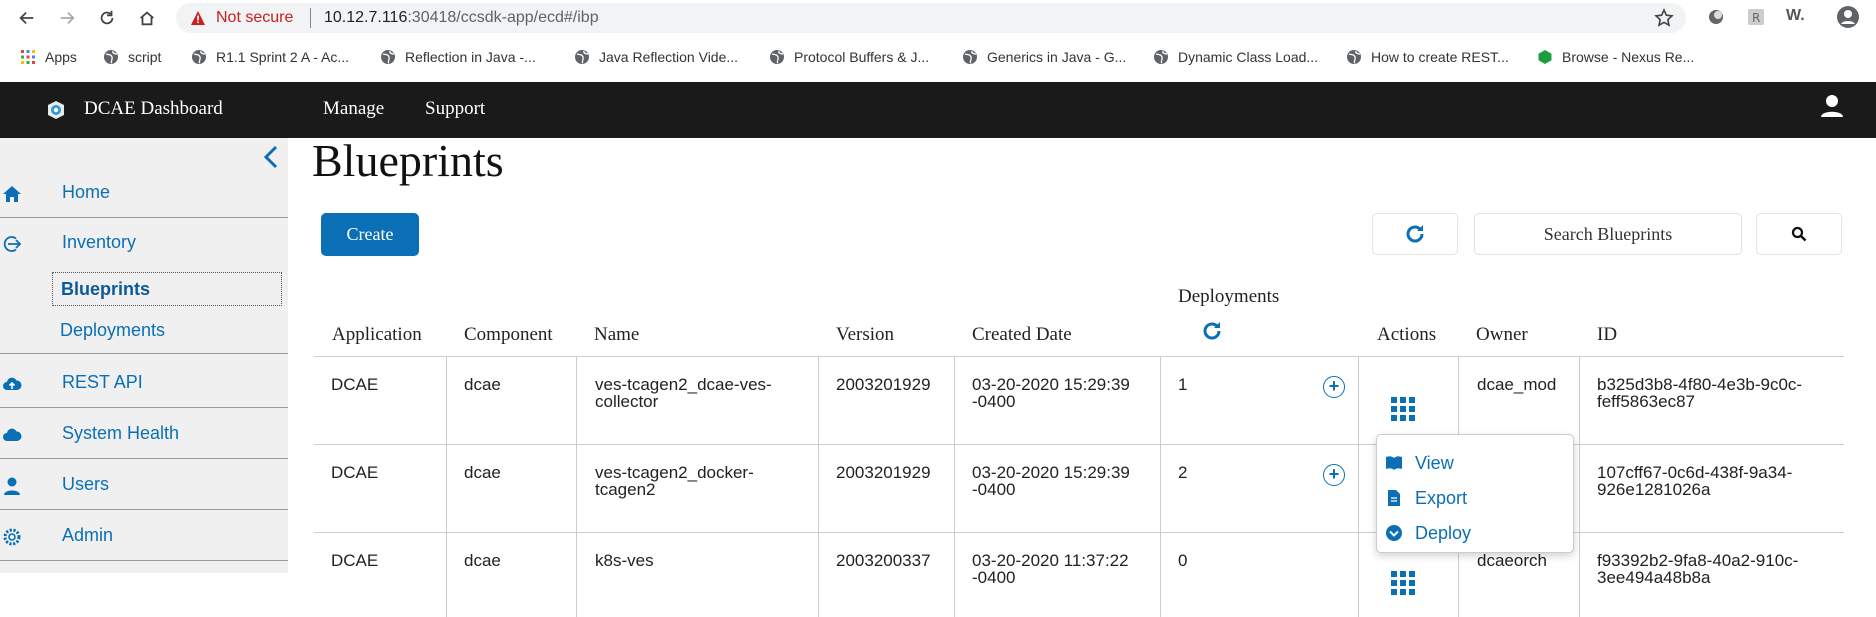 Image resolution: width=1876 pixels, height=617 pixels. I want to click on sidebar-item-admin: Admin, so click(144, 536).